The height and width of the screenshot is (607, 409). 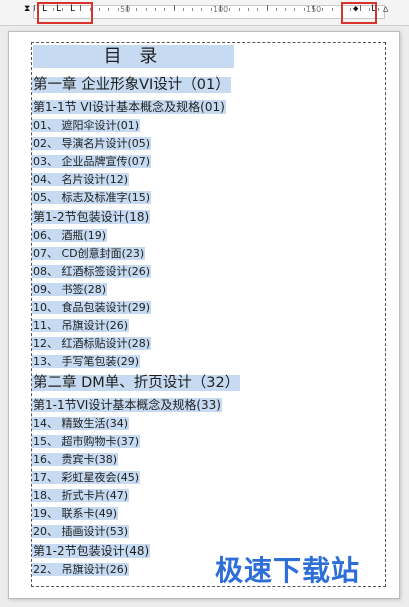 What do you see at coordinates (125, 9) in the screenshot?
I see `ruler-number-50: 50` at bounding box center [125, 9].